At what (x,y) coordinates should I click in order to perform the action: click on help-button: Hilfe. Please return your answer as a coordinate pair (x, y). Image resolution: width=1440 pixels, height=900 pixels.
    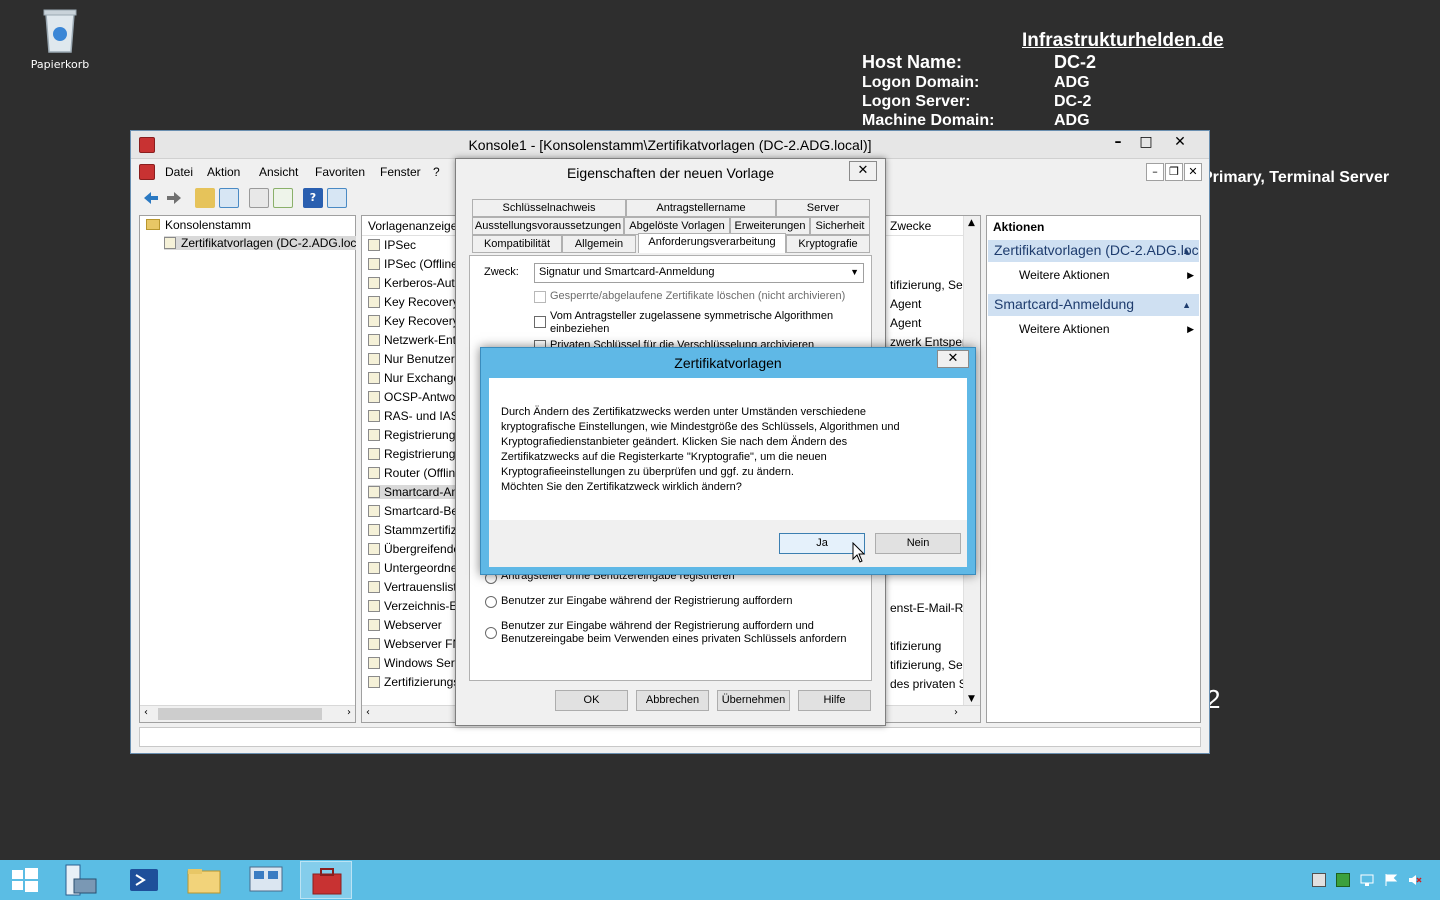
    Looking at the image, I should click on (834, 700).